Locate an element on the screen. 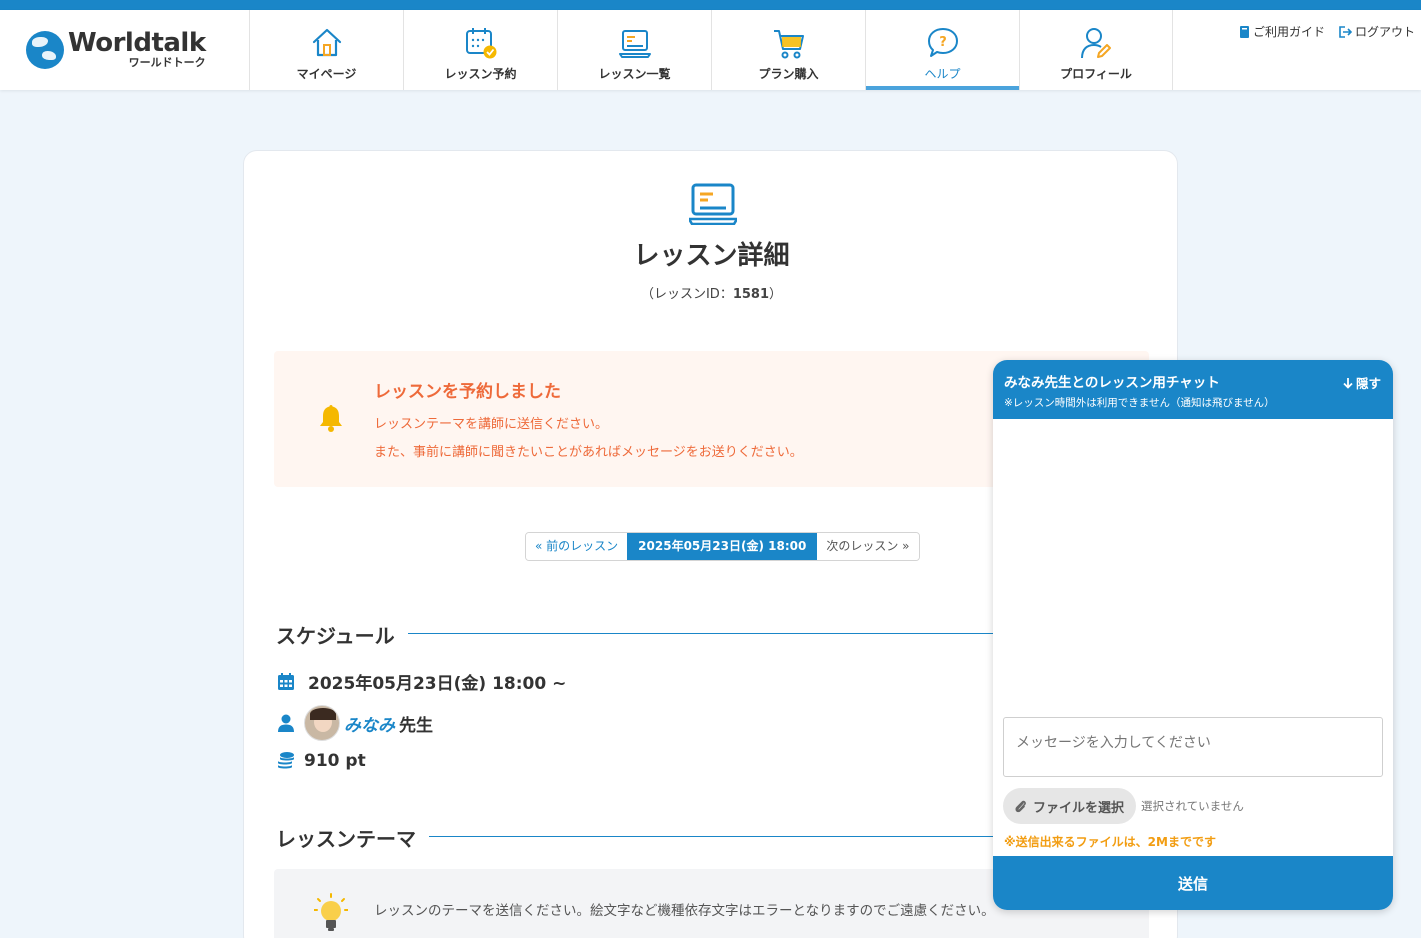 This screenshot has height=938, width=1421. chat-hide-button: 隠す is located at coordinates (1362, 382).